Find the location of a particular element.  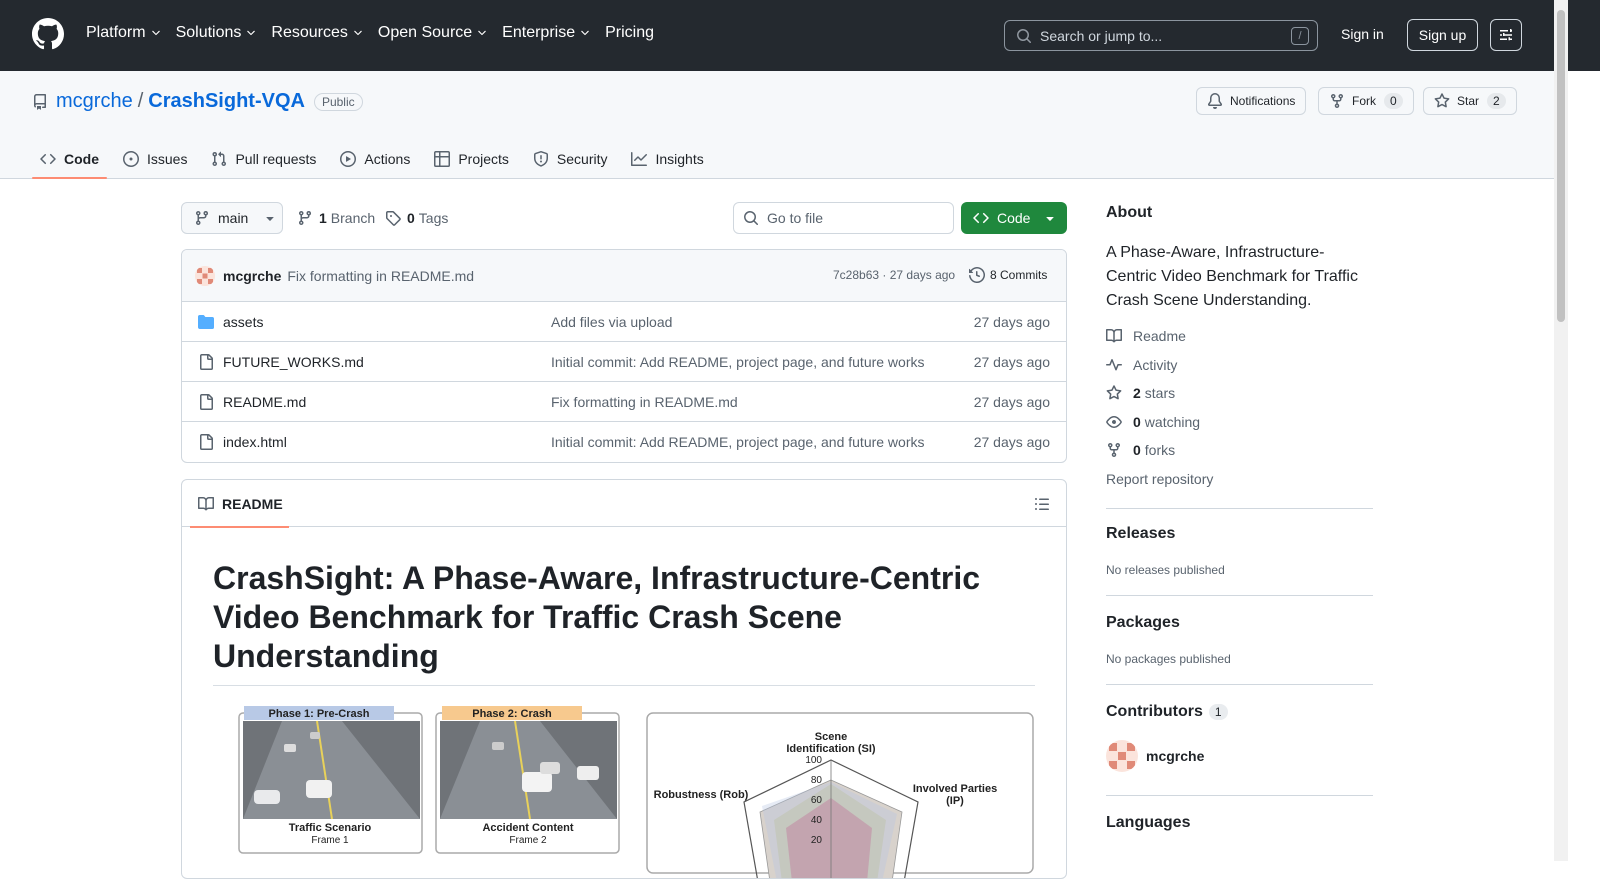

folder-icon is located at coordinates (206, 322).